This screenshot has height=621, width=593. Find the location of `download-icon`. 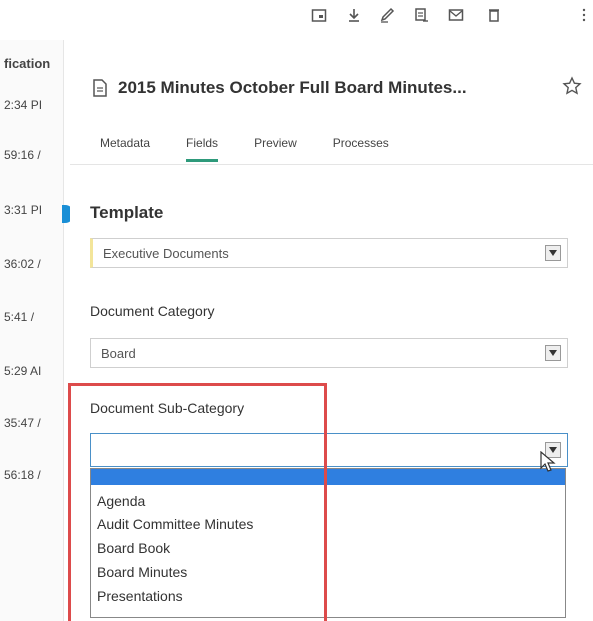

download-icon is located at coordinates (354, 15).